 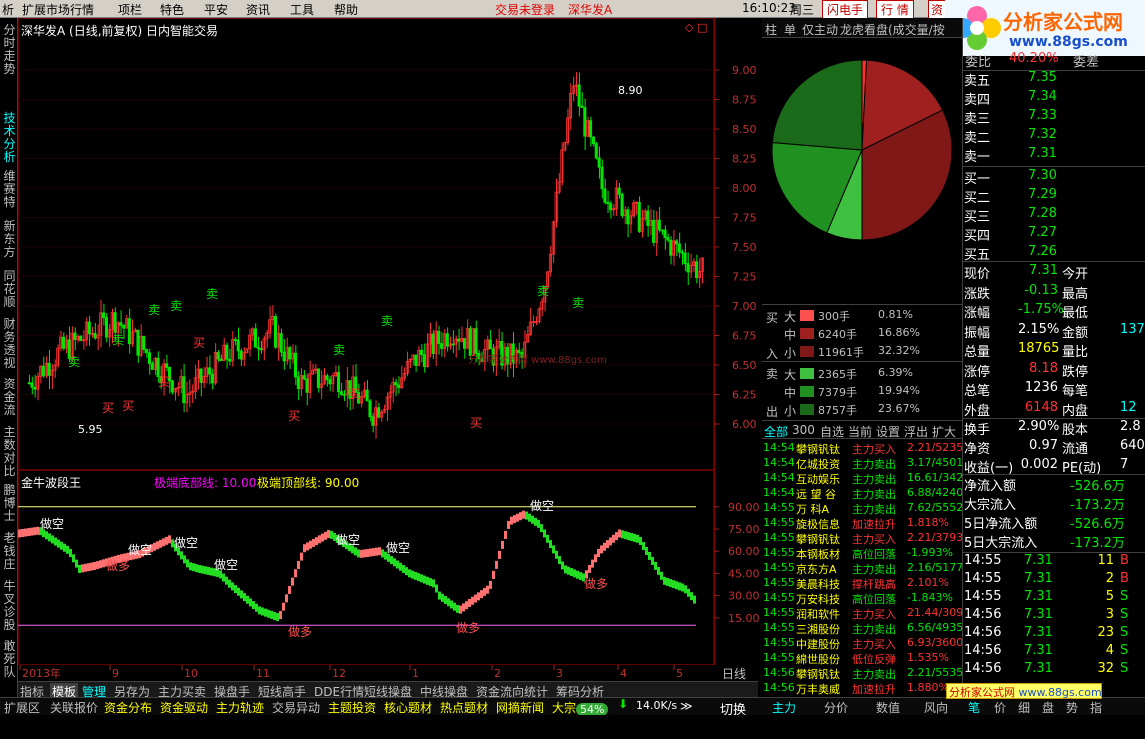 What do you see at coordinates (977, 274) in the screenshot?
I see `quote-label: 现价` at bounding box center [977, 274].